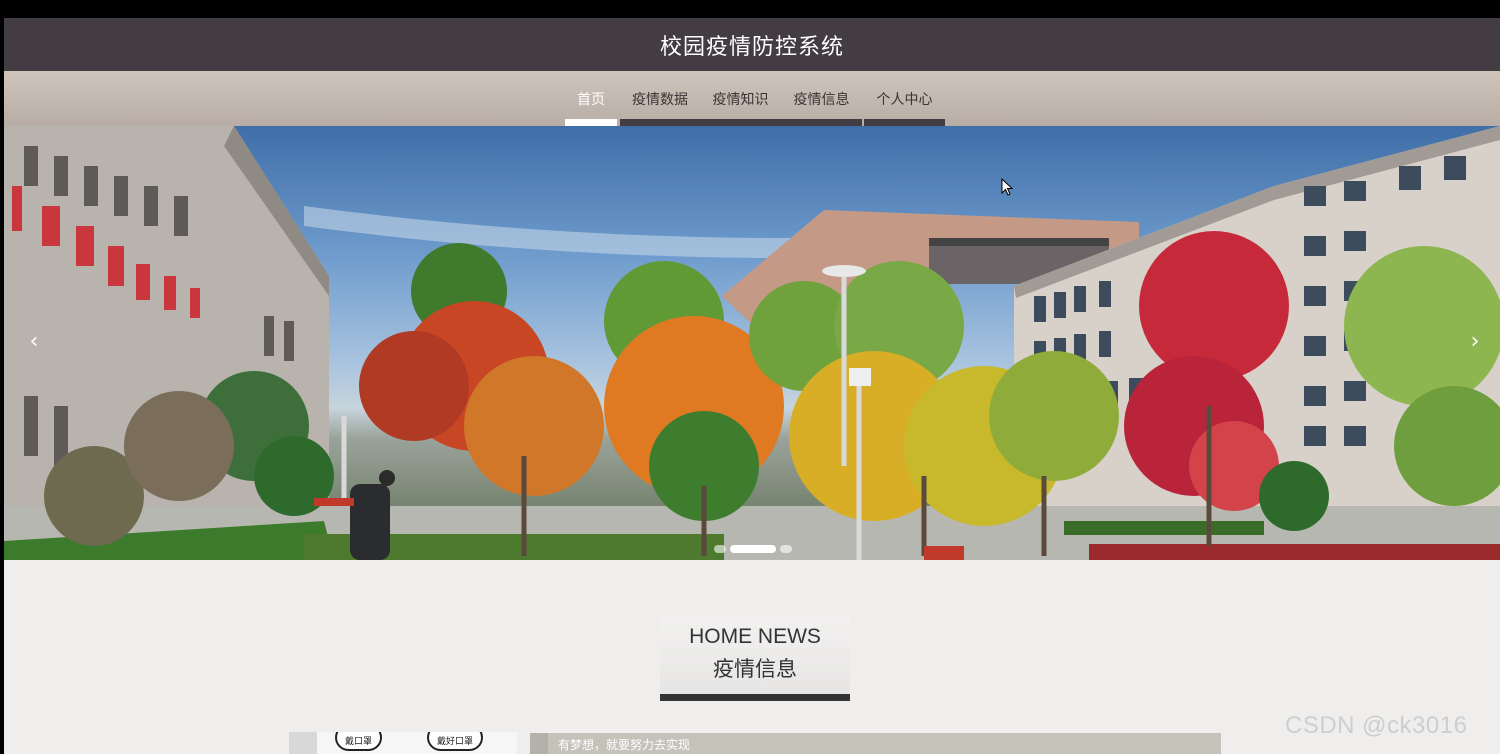  I want to click on news-section-heading: HOME NEWS 疫情信息, so click(755, 657).